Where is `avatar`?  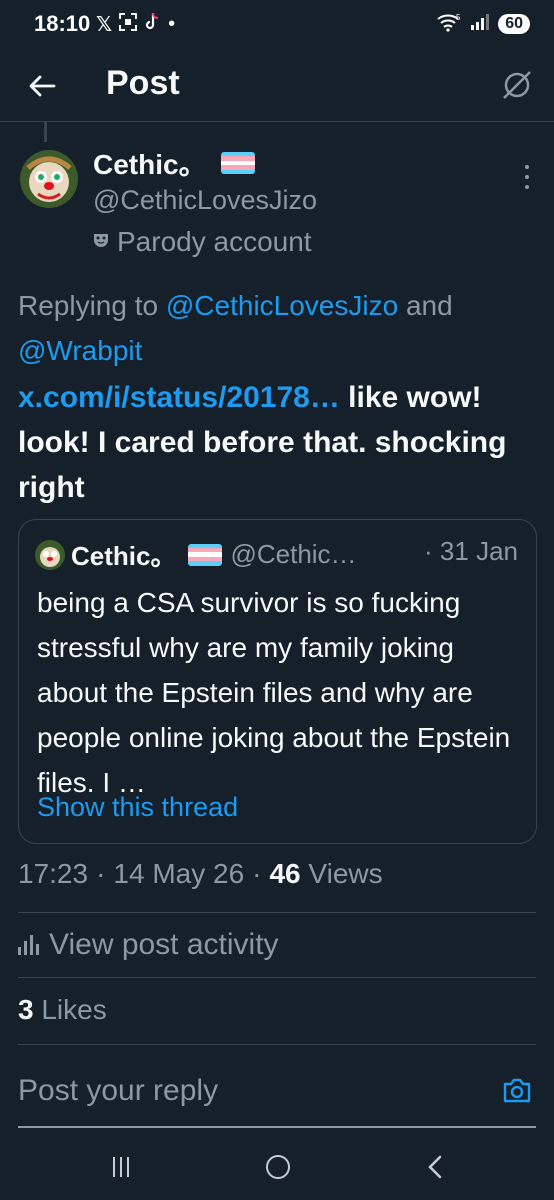
avatar is located at coordinates (49, 179).